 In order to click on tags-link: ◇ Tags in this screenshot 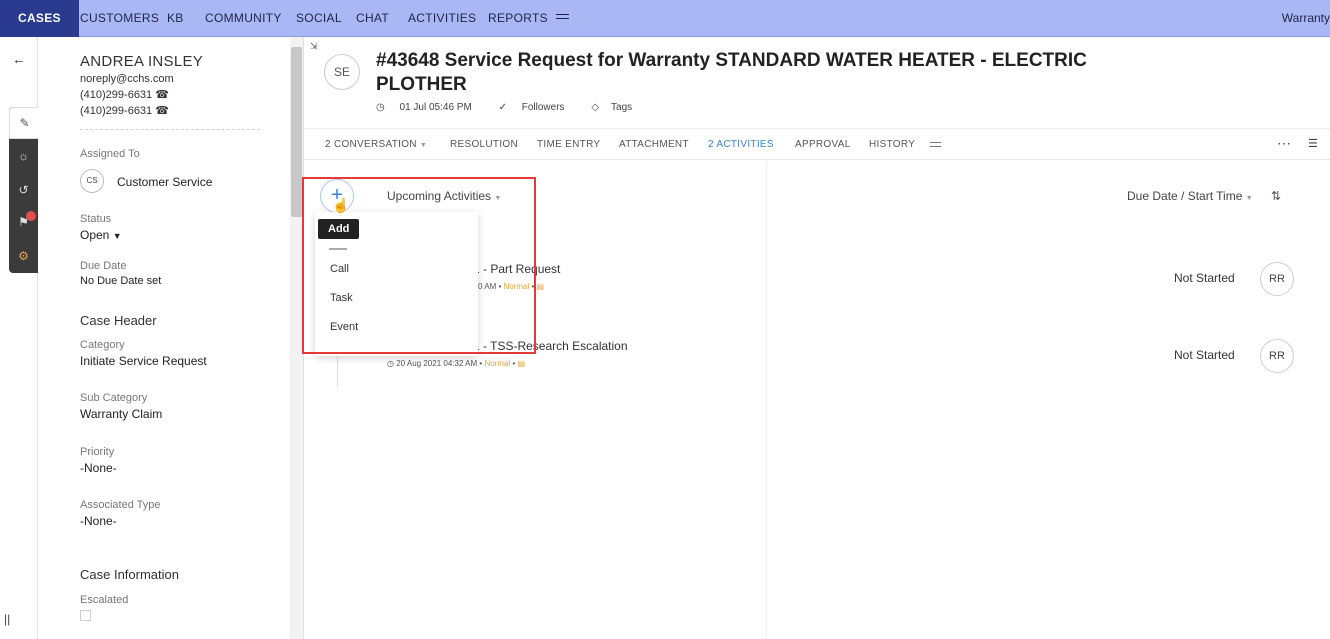, I will do `click(617, 107)`.